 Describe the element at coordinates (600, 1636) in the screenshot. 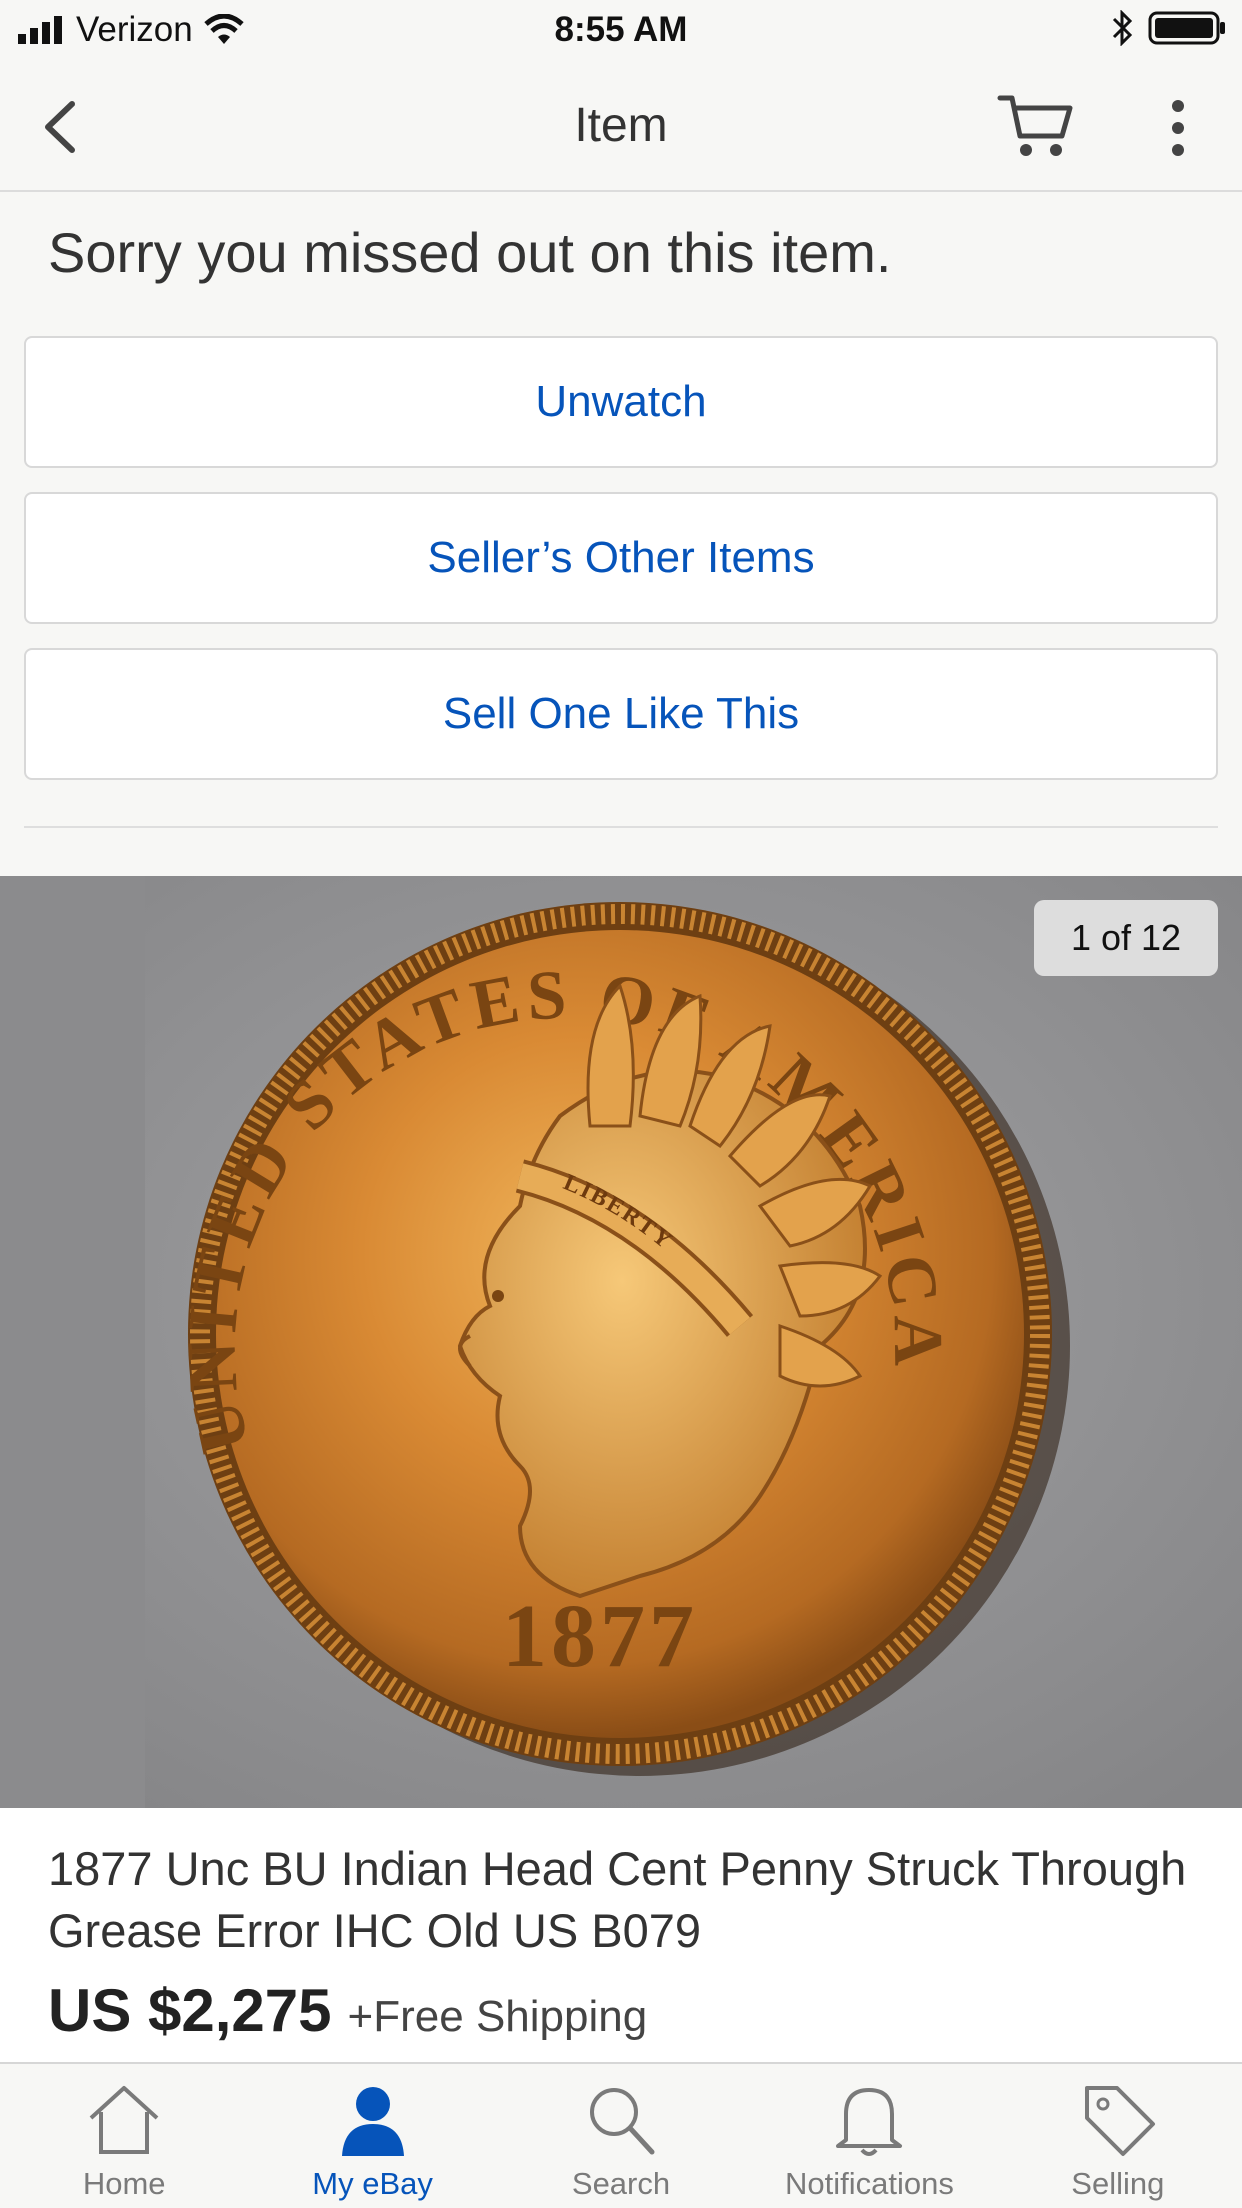

I see `coin-date: 1877` at that location.